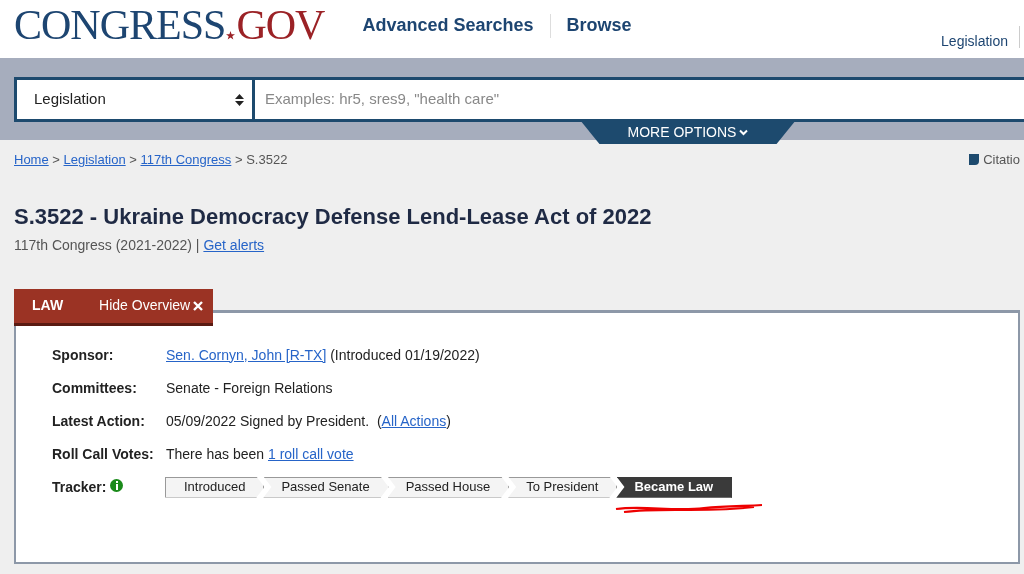 This screenshot has width=1024, height=574. What do you see at coordinates (274, 420) in the screenshot?
I see `field-value: 05/09/2022 Signed by President. (` at bounding box center [274, 420].